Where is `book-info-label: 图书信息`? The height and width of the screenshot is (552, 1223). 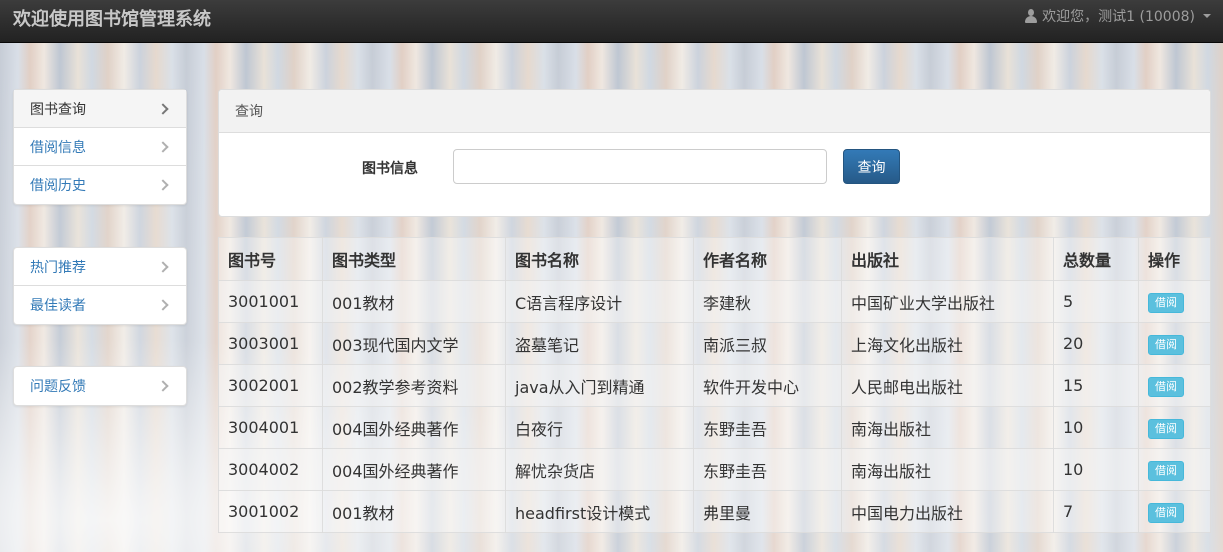 book-info-label: 图书信息 is located at coordinates (390, 169).